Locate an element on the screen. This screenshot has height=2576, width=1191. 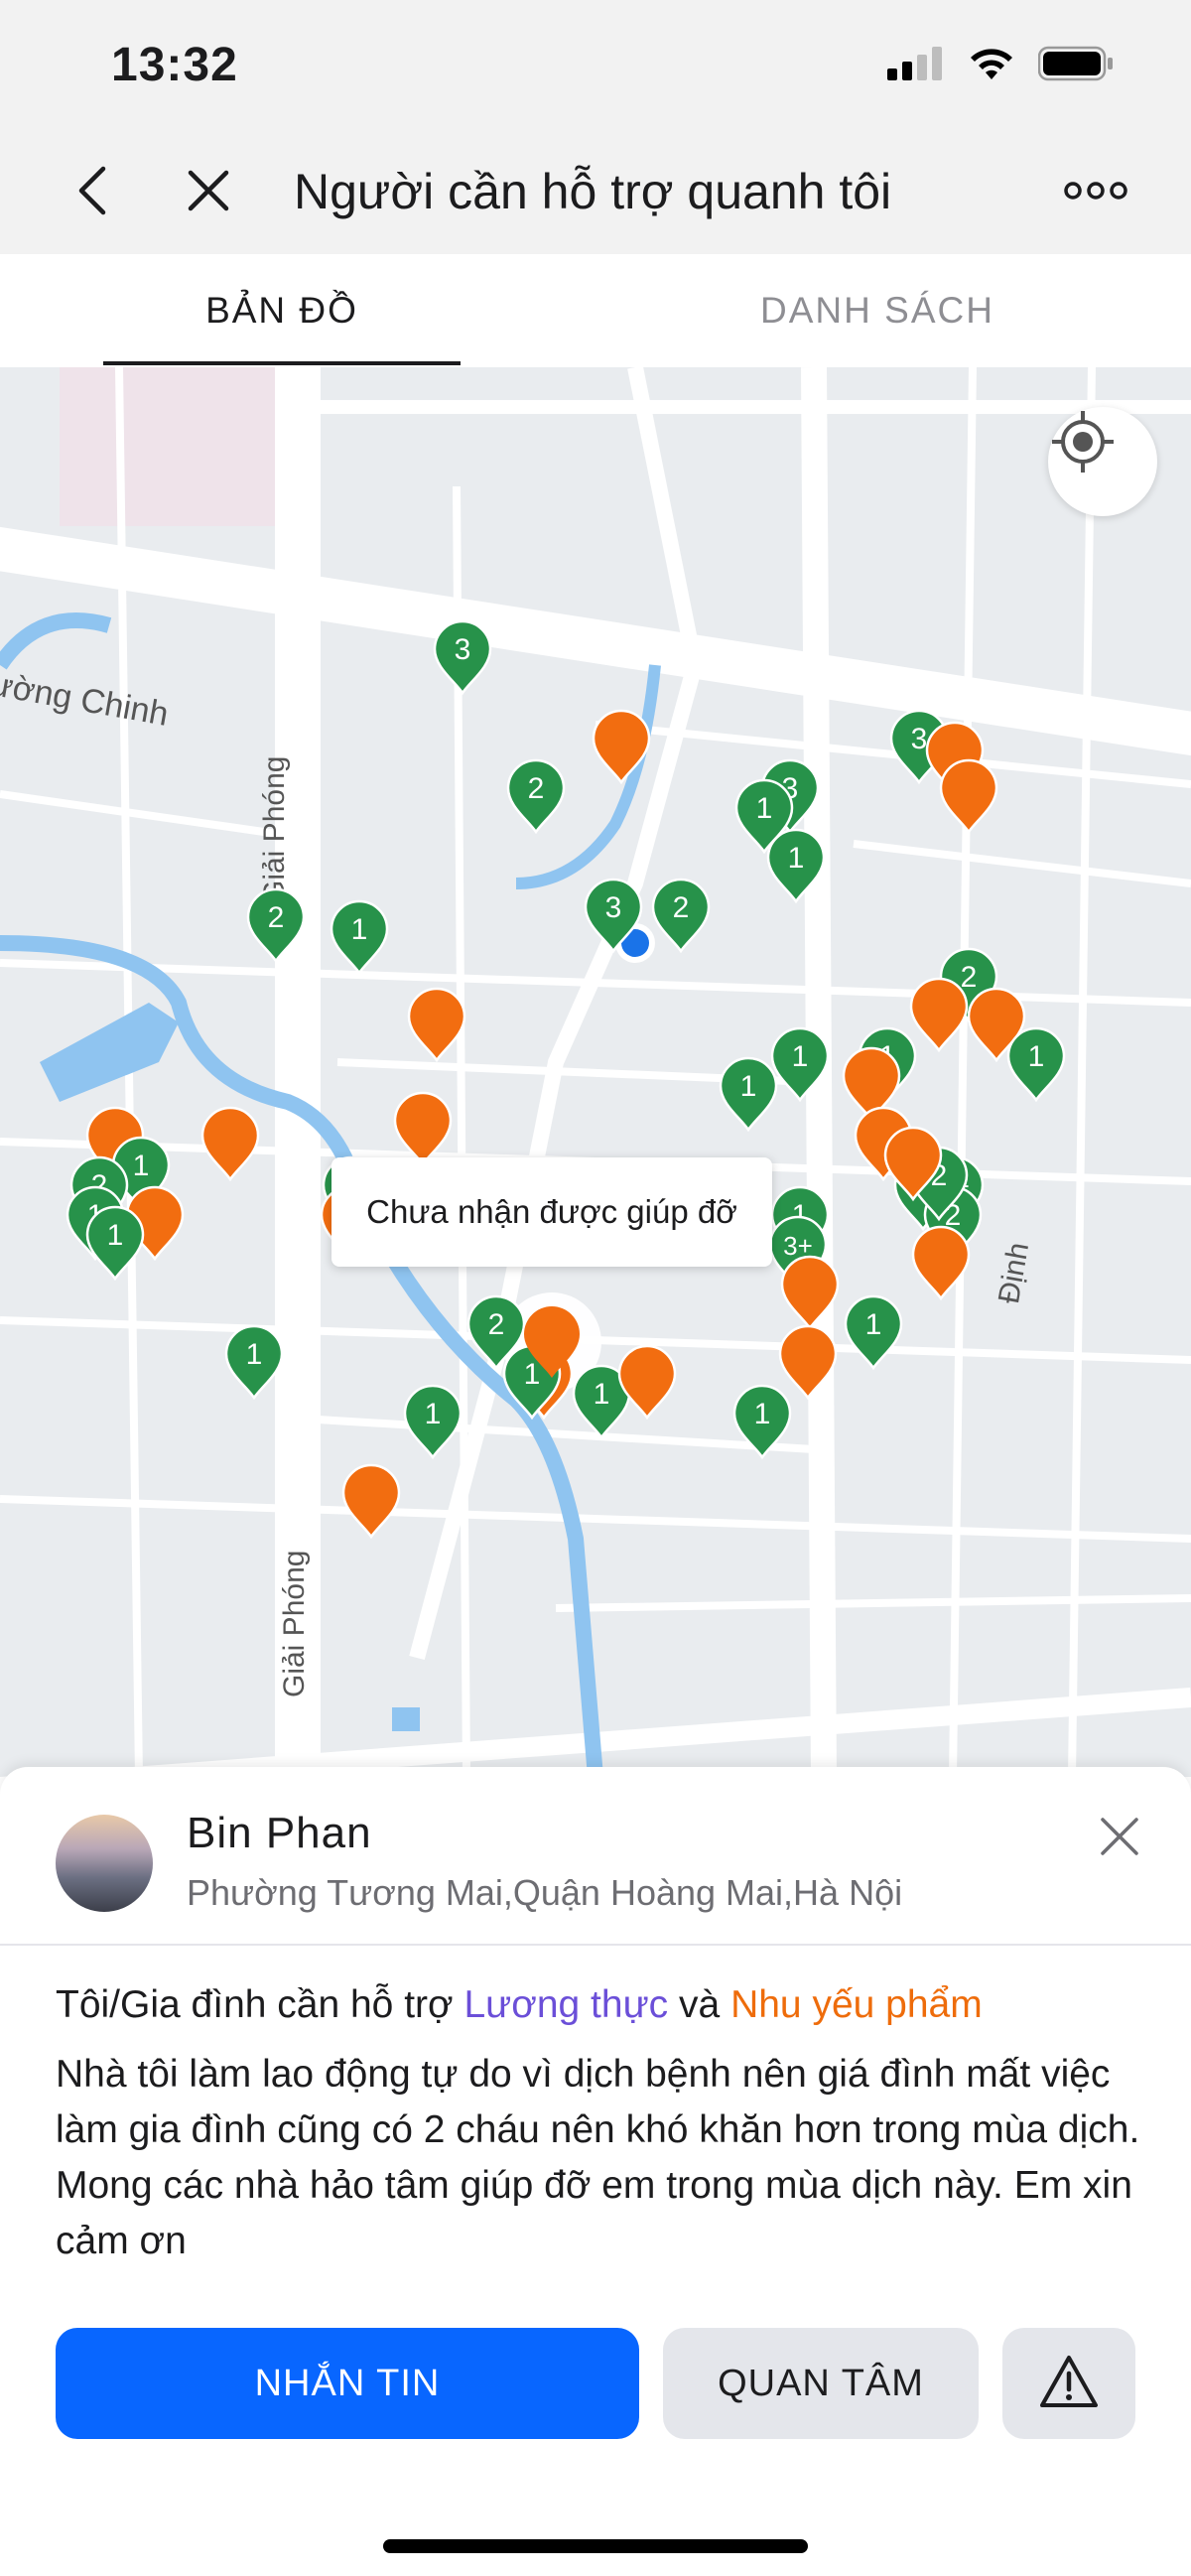
sheet-close-button is located at coordinates (1119, 1838).